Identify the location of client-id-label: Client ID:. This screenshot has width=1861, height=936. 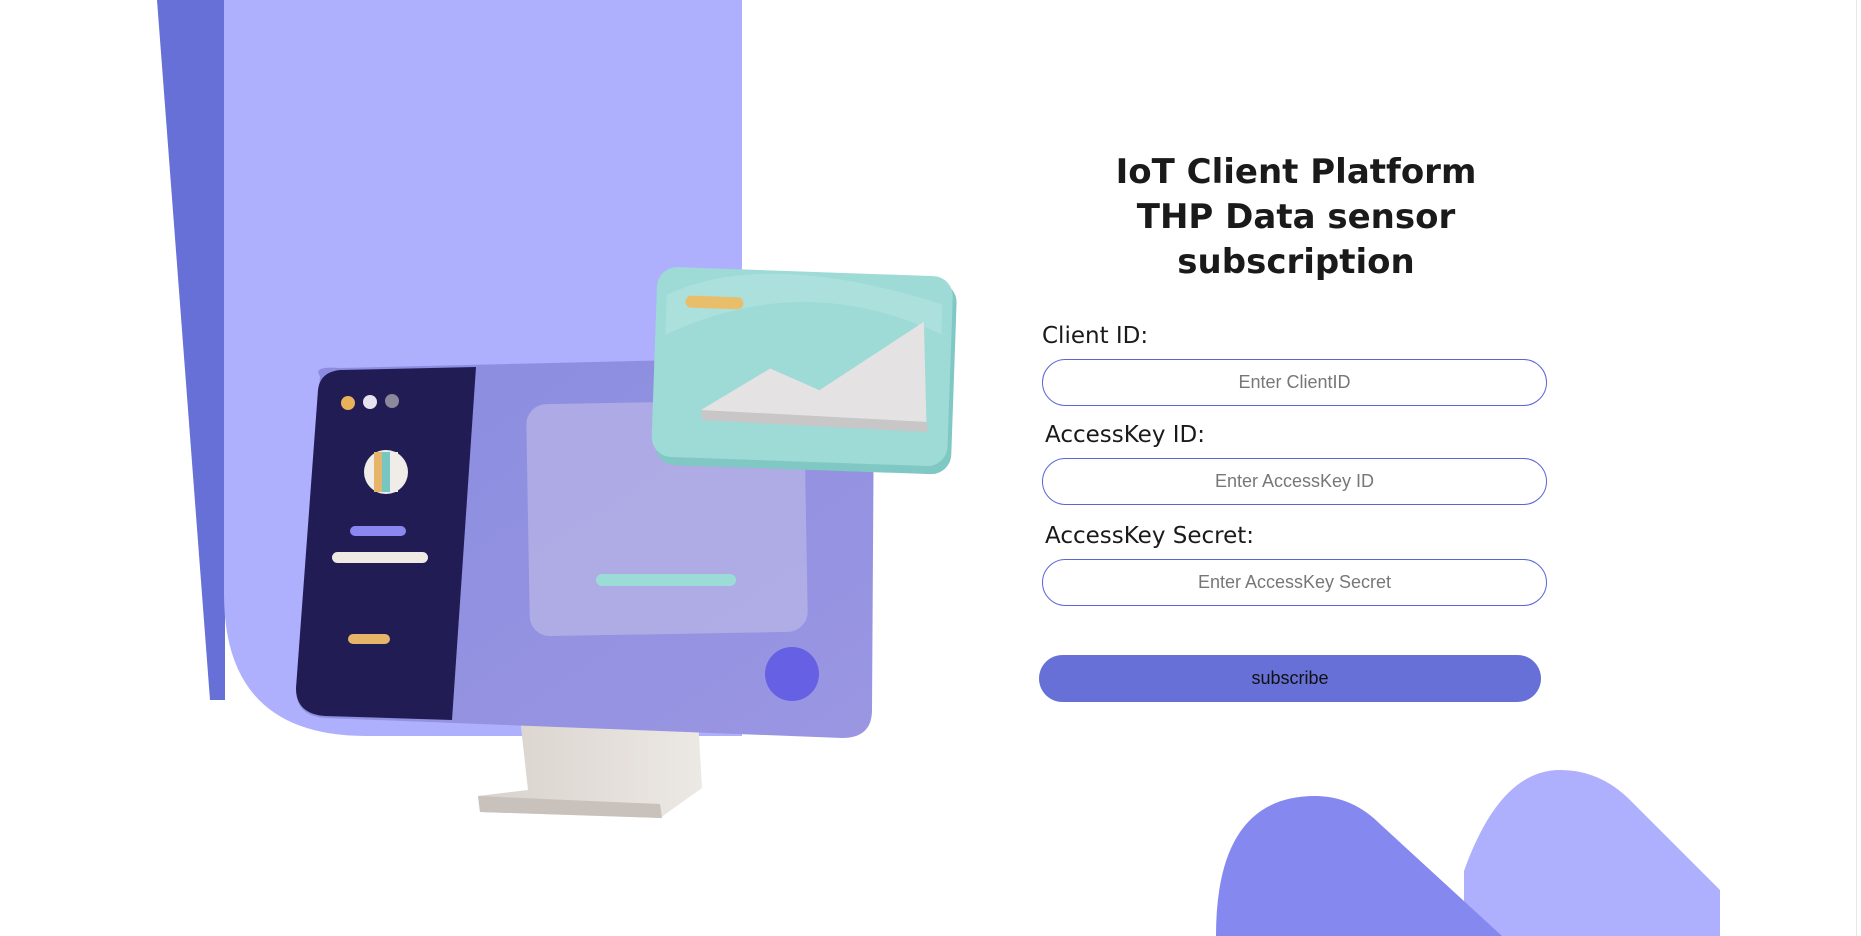
(1095, 336).